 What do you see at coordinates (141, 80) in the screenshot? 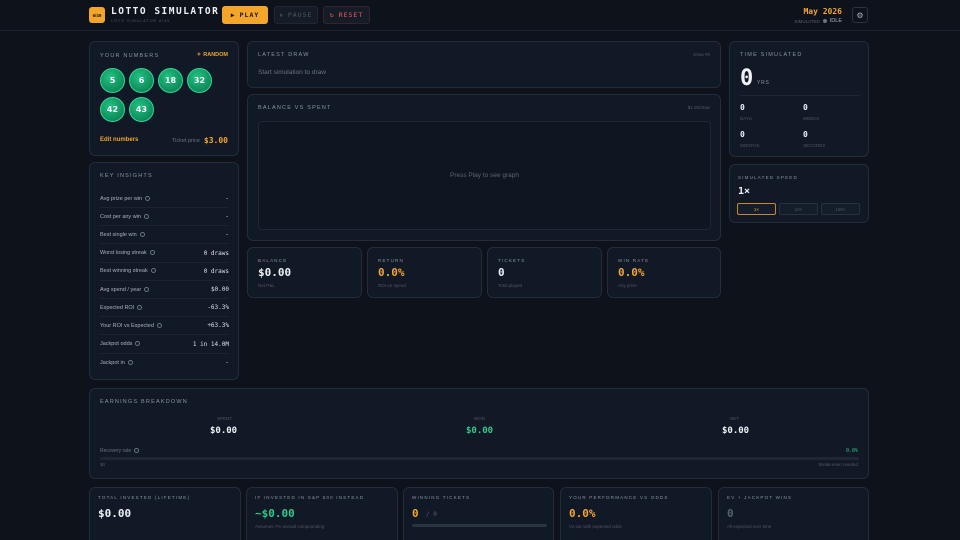
I see `number-ball: 6` at bounding box center [141, 80].